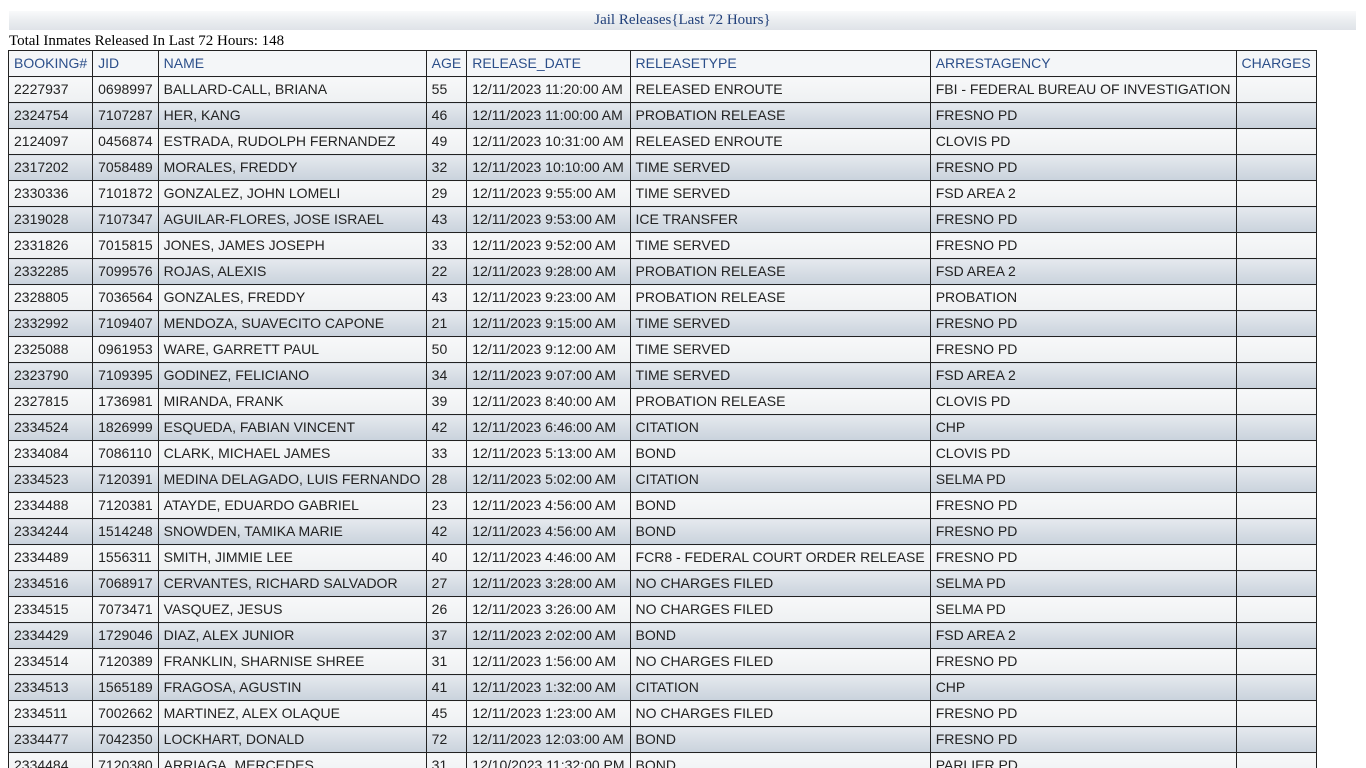 This screenshot has height=768, width=1366. What do you see at coordinates (548, 427) in the screenshot?
I see `release-date-cell: 12/11/2023 6:46:00 AM` at bounding box center [548, 427].